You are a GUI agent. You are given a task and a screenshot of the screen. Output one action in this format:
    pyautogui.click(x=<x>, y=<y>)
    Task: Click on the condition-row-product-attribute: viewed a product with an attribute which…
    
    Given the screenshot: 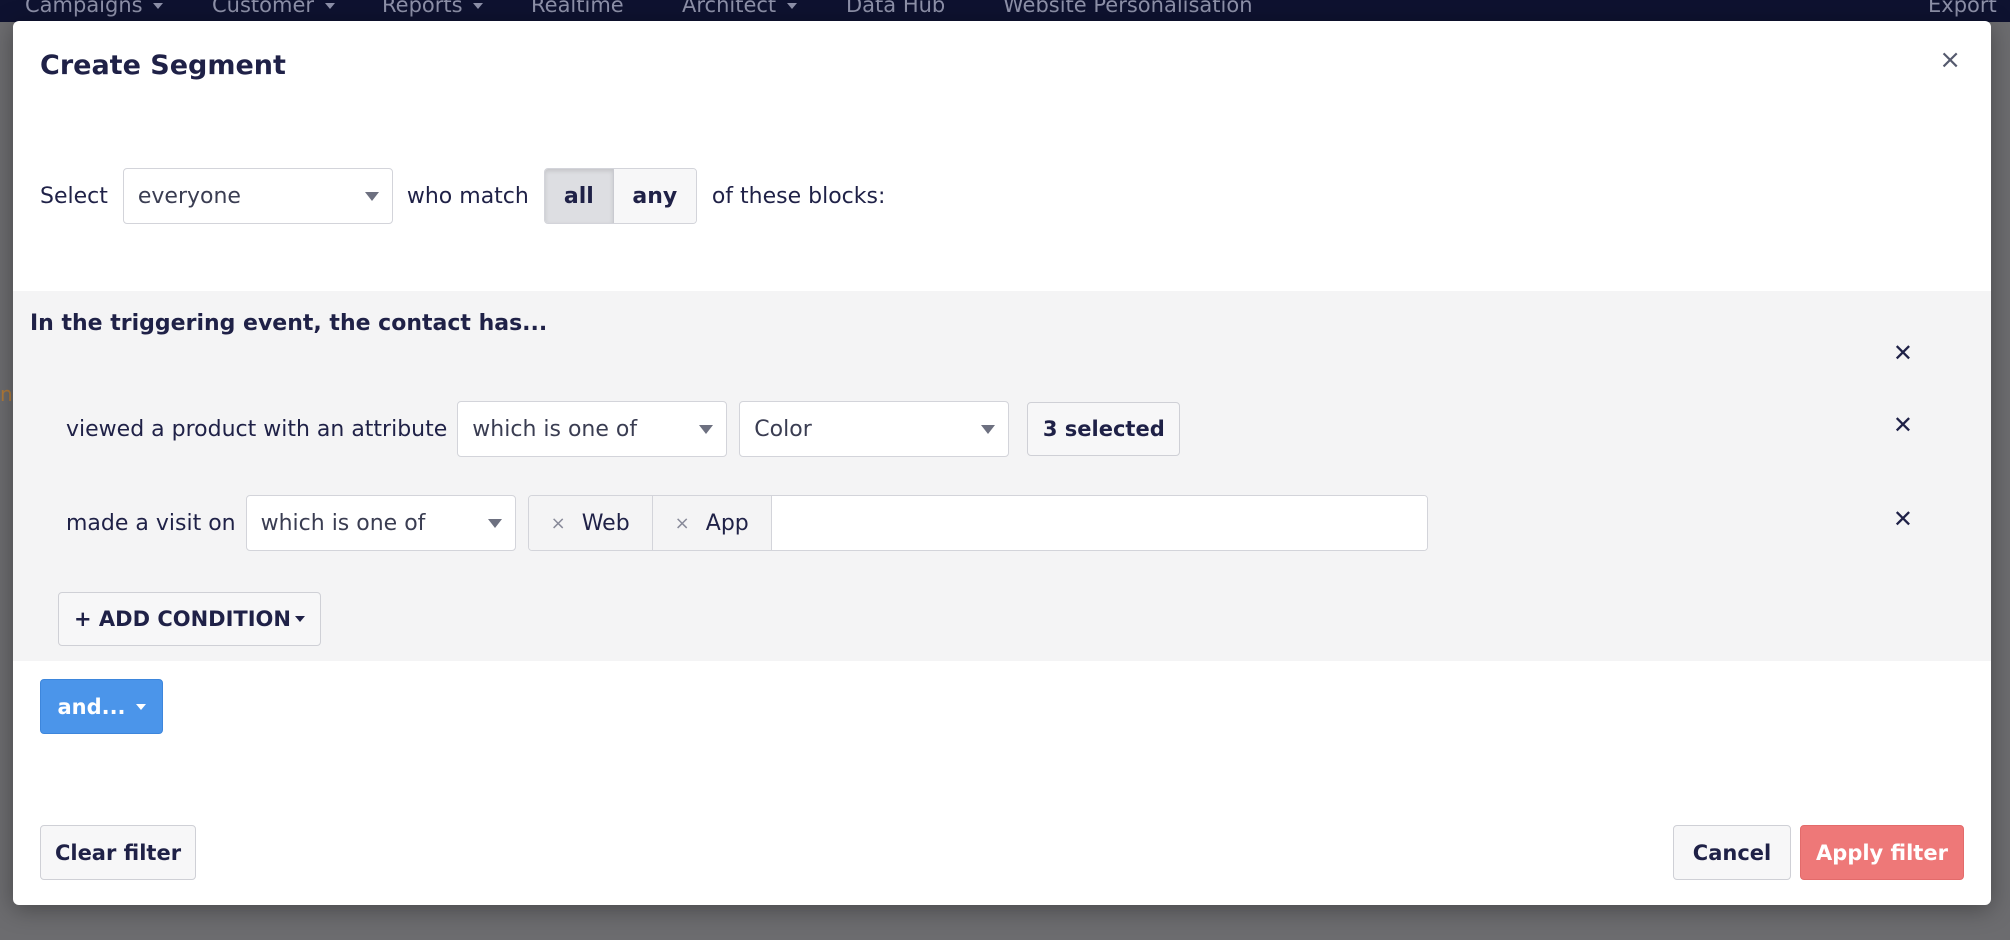 What is the action you would take?
    pyautogui.click(x=623, y=429)
    